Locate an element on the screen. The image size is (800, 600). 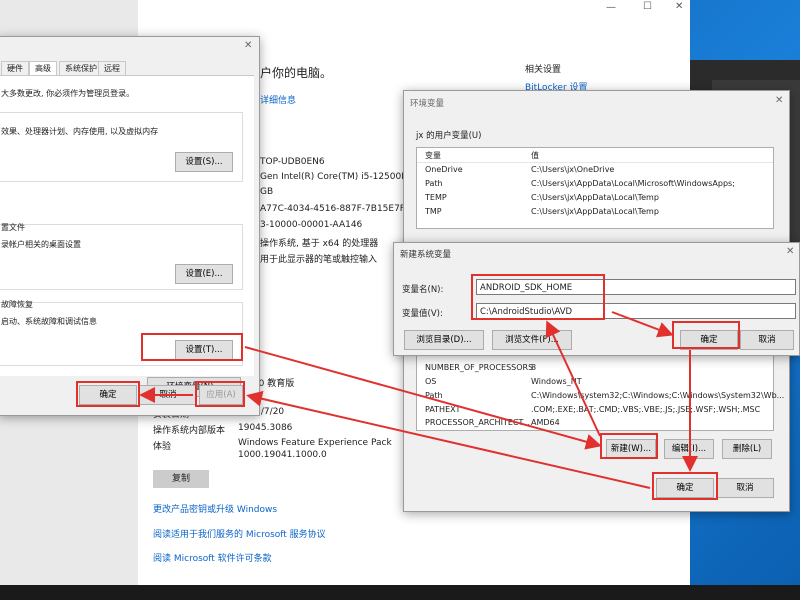
arrow-inputs-to-ok is located at coordinates (642, 324).